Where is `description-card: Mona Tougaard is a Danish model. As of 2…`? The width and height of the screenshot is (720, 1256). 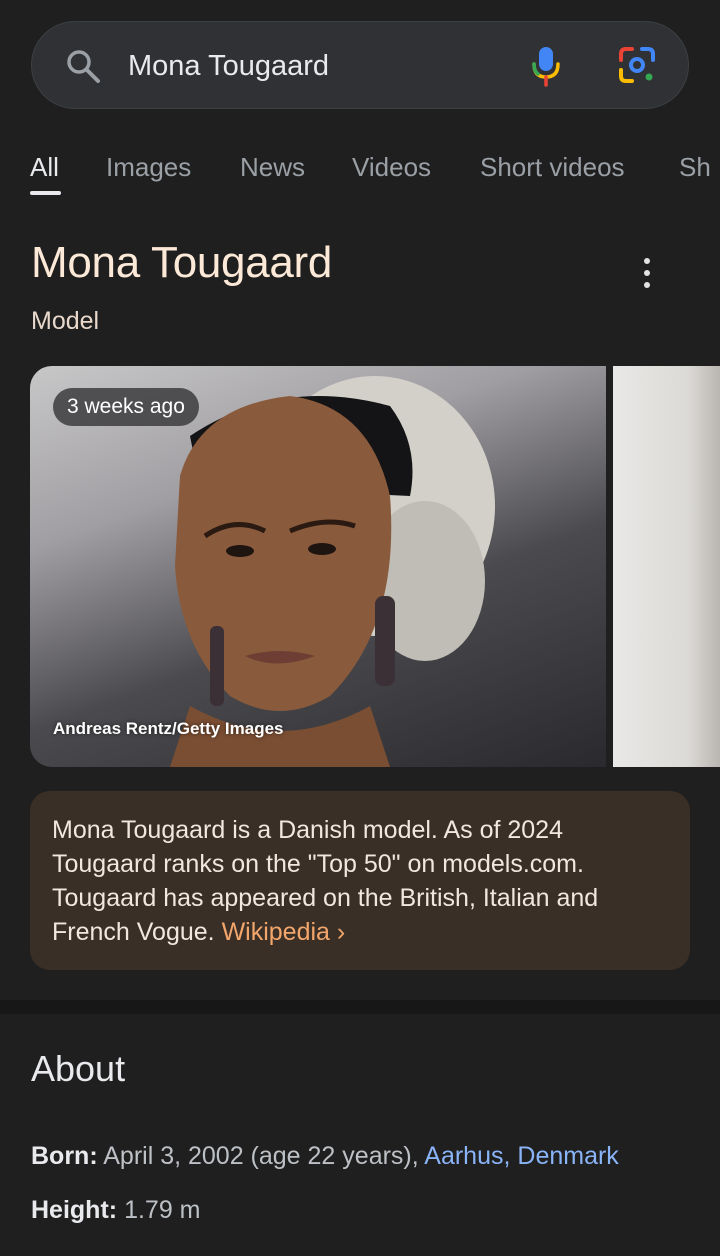
description-card: Mona Tougaard is a Danish model. As of 2… is located at coordinates (360, 880).